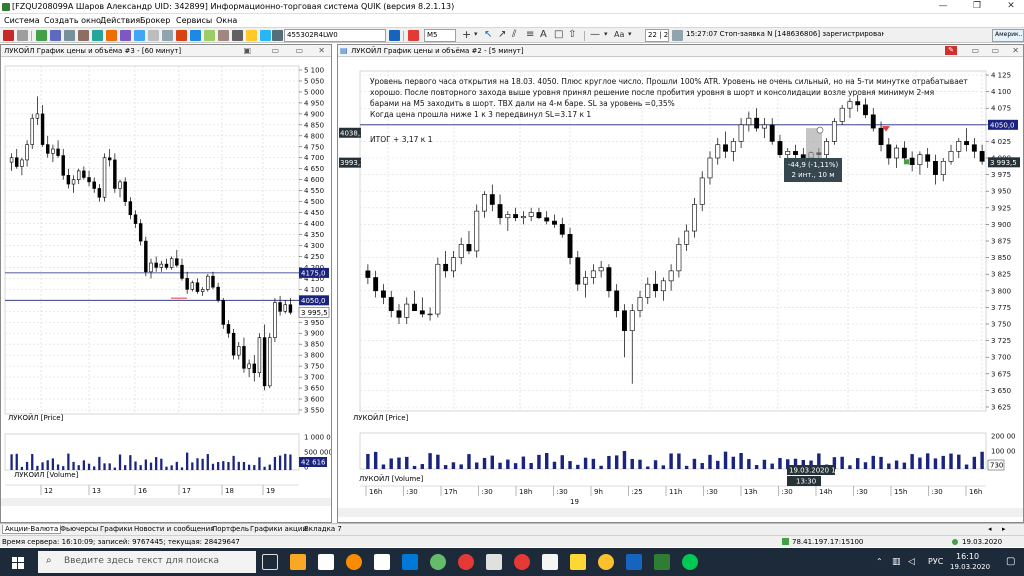  Describe the element at coordinates (41, 35) in the screenshot. I see `new-order-icon` at that location.